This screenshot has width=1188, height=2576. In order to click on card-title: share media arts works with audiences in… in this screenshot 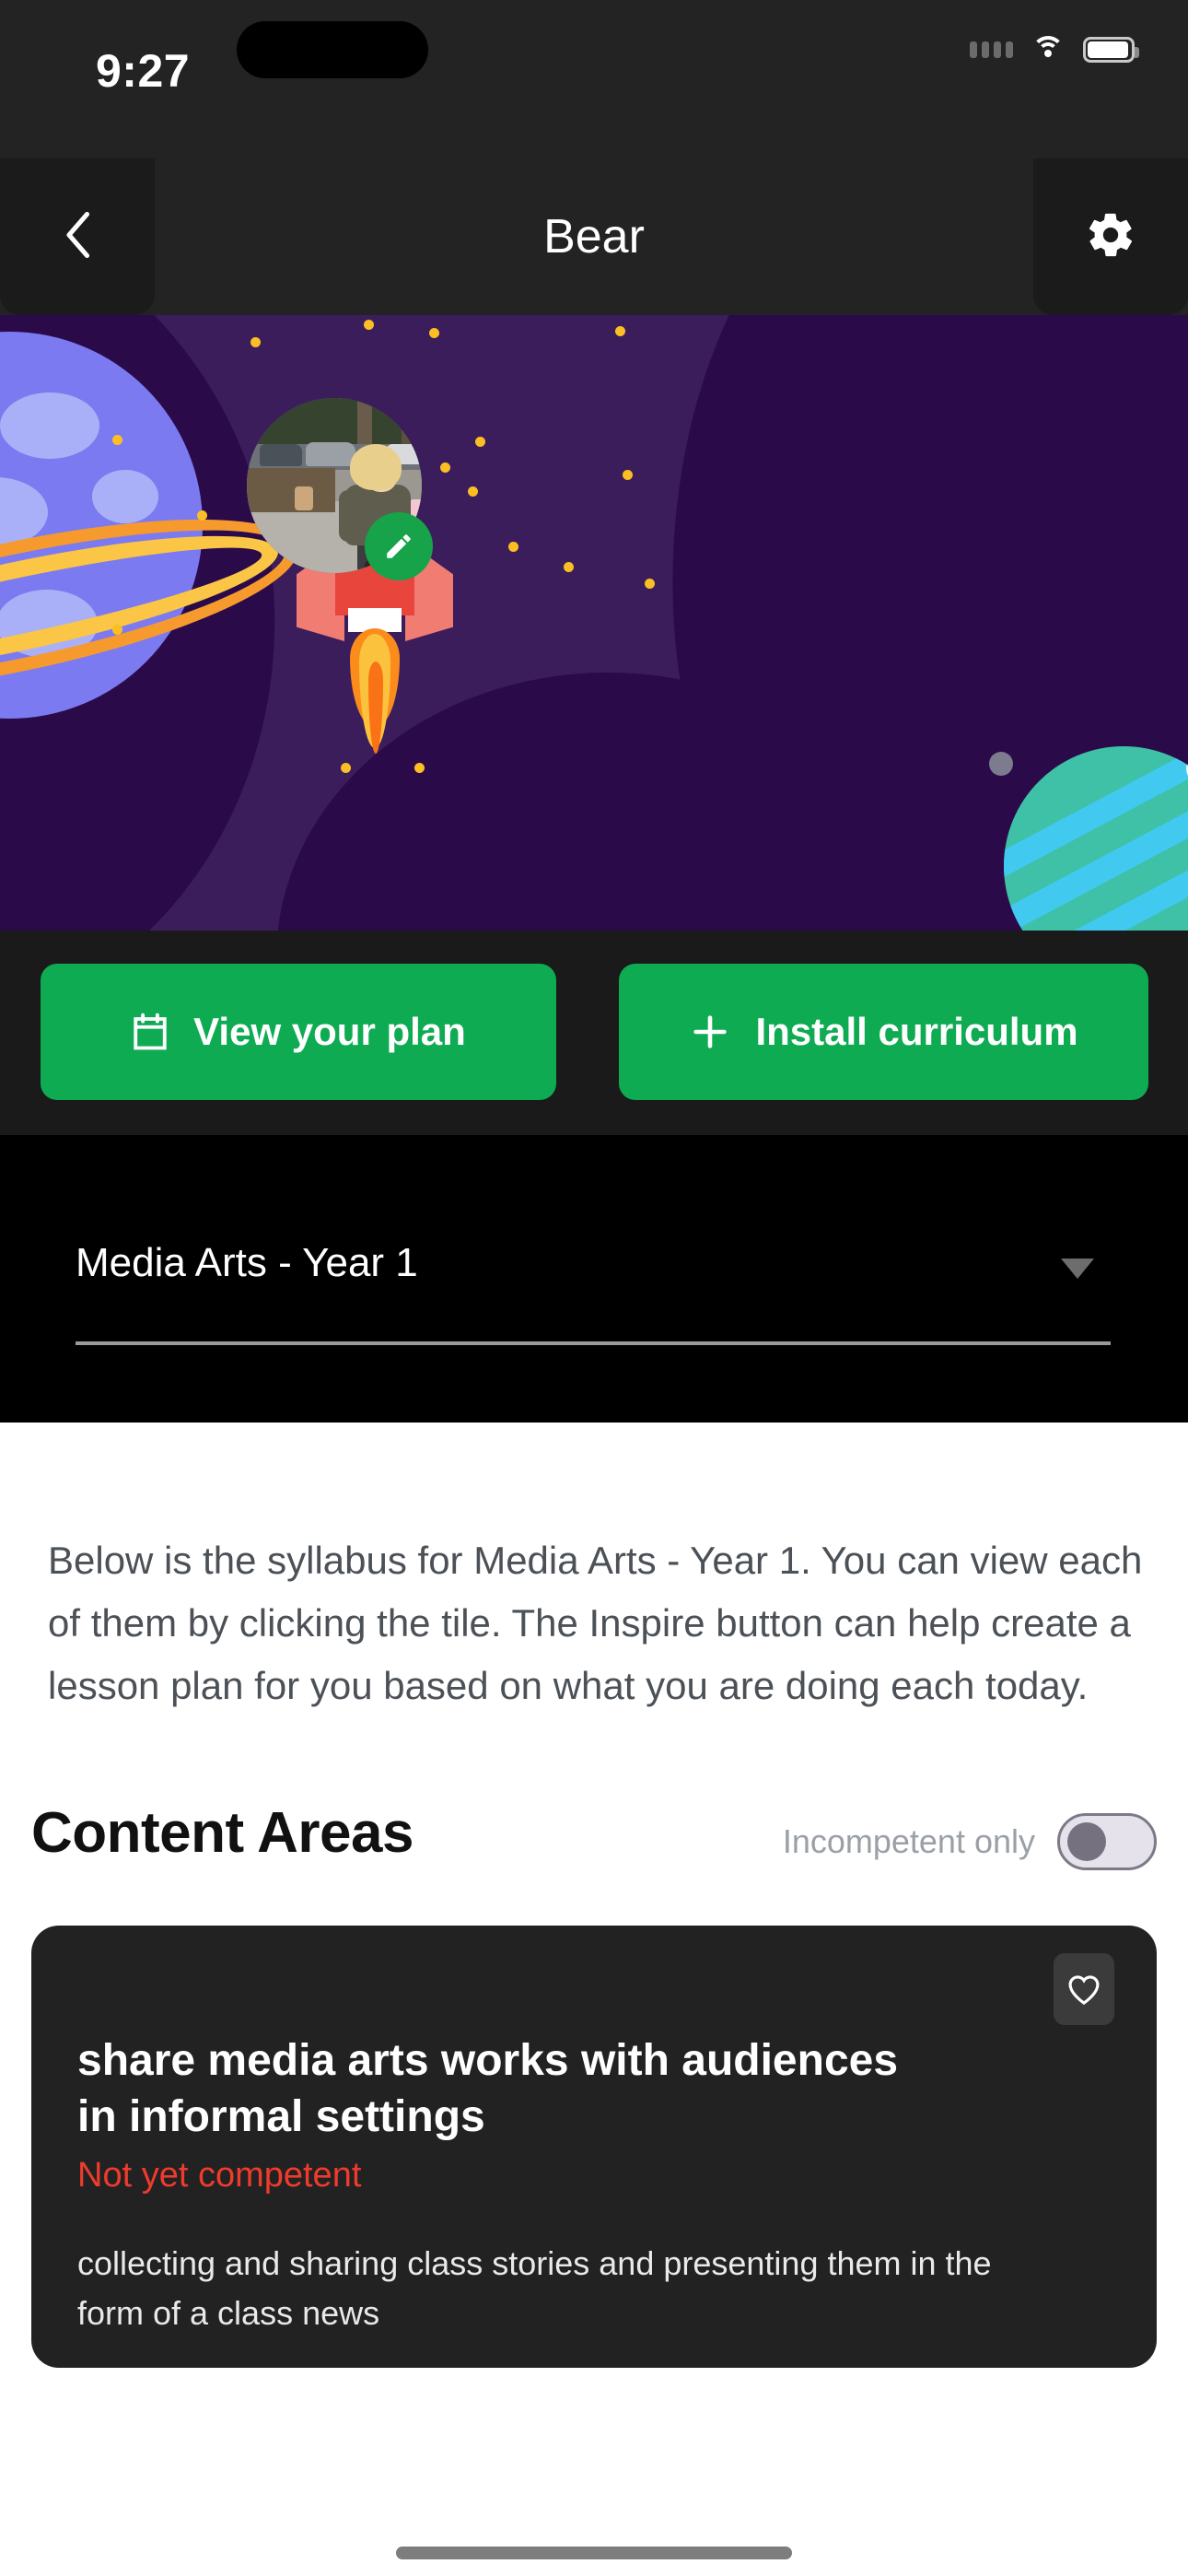, I will do `click(488, 2089)`.